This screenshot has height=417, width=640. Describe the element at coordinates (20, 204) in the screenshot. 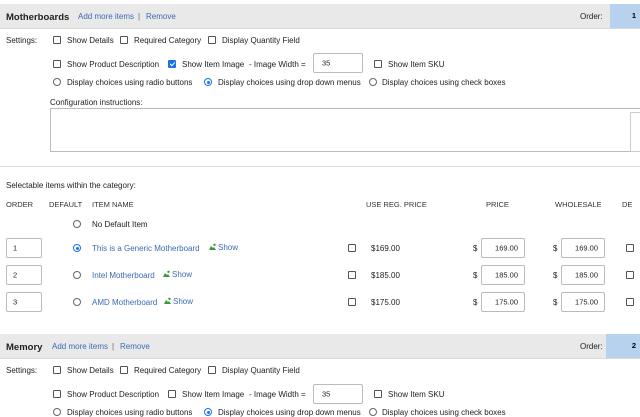

I see `header-order: ORDER` at that location.